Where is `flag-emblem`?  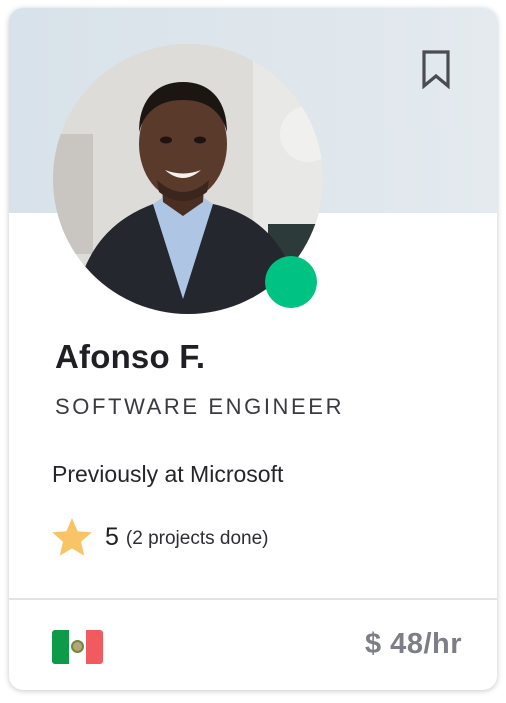 flag-emblem is located at coordinates (77, 646).